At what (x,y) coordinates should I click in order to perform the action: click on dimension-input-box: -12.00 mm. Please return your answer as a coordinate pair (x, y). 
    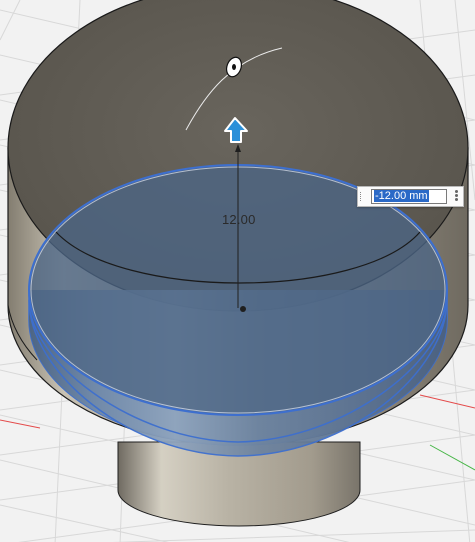
    Looking at the image, I should click on (410, 196).